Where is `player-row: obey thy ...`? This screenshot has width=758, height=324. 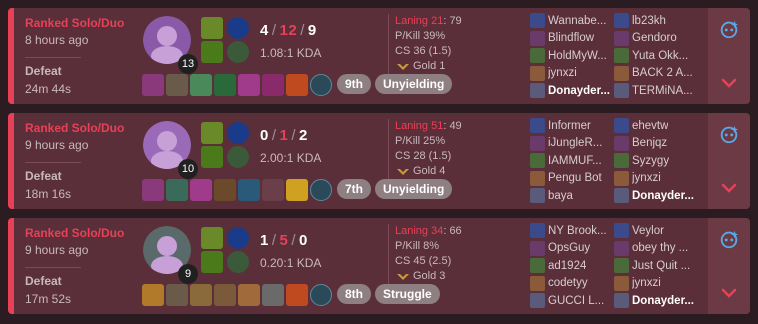
player-row: obey thy ... is located at coordinates (660, 249).